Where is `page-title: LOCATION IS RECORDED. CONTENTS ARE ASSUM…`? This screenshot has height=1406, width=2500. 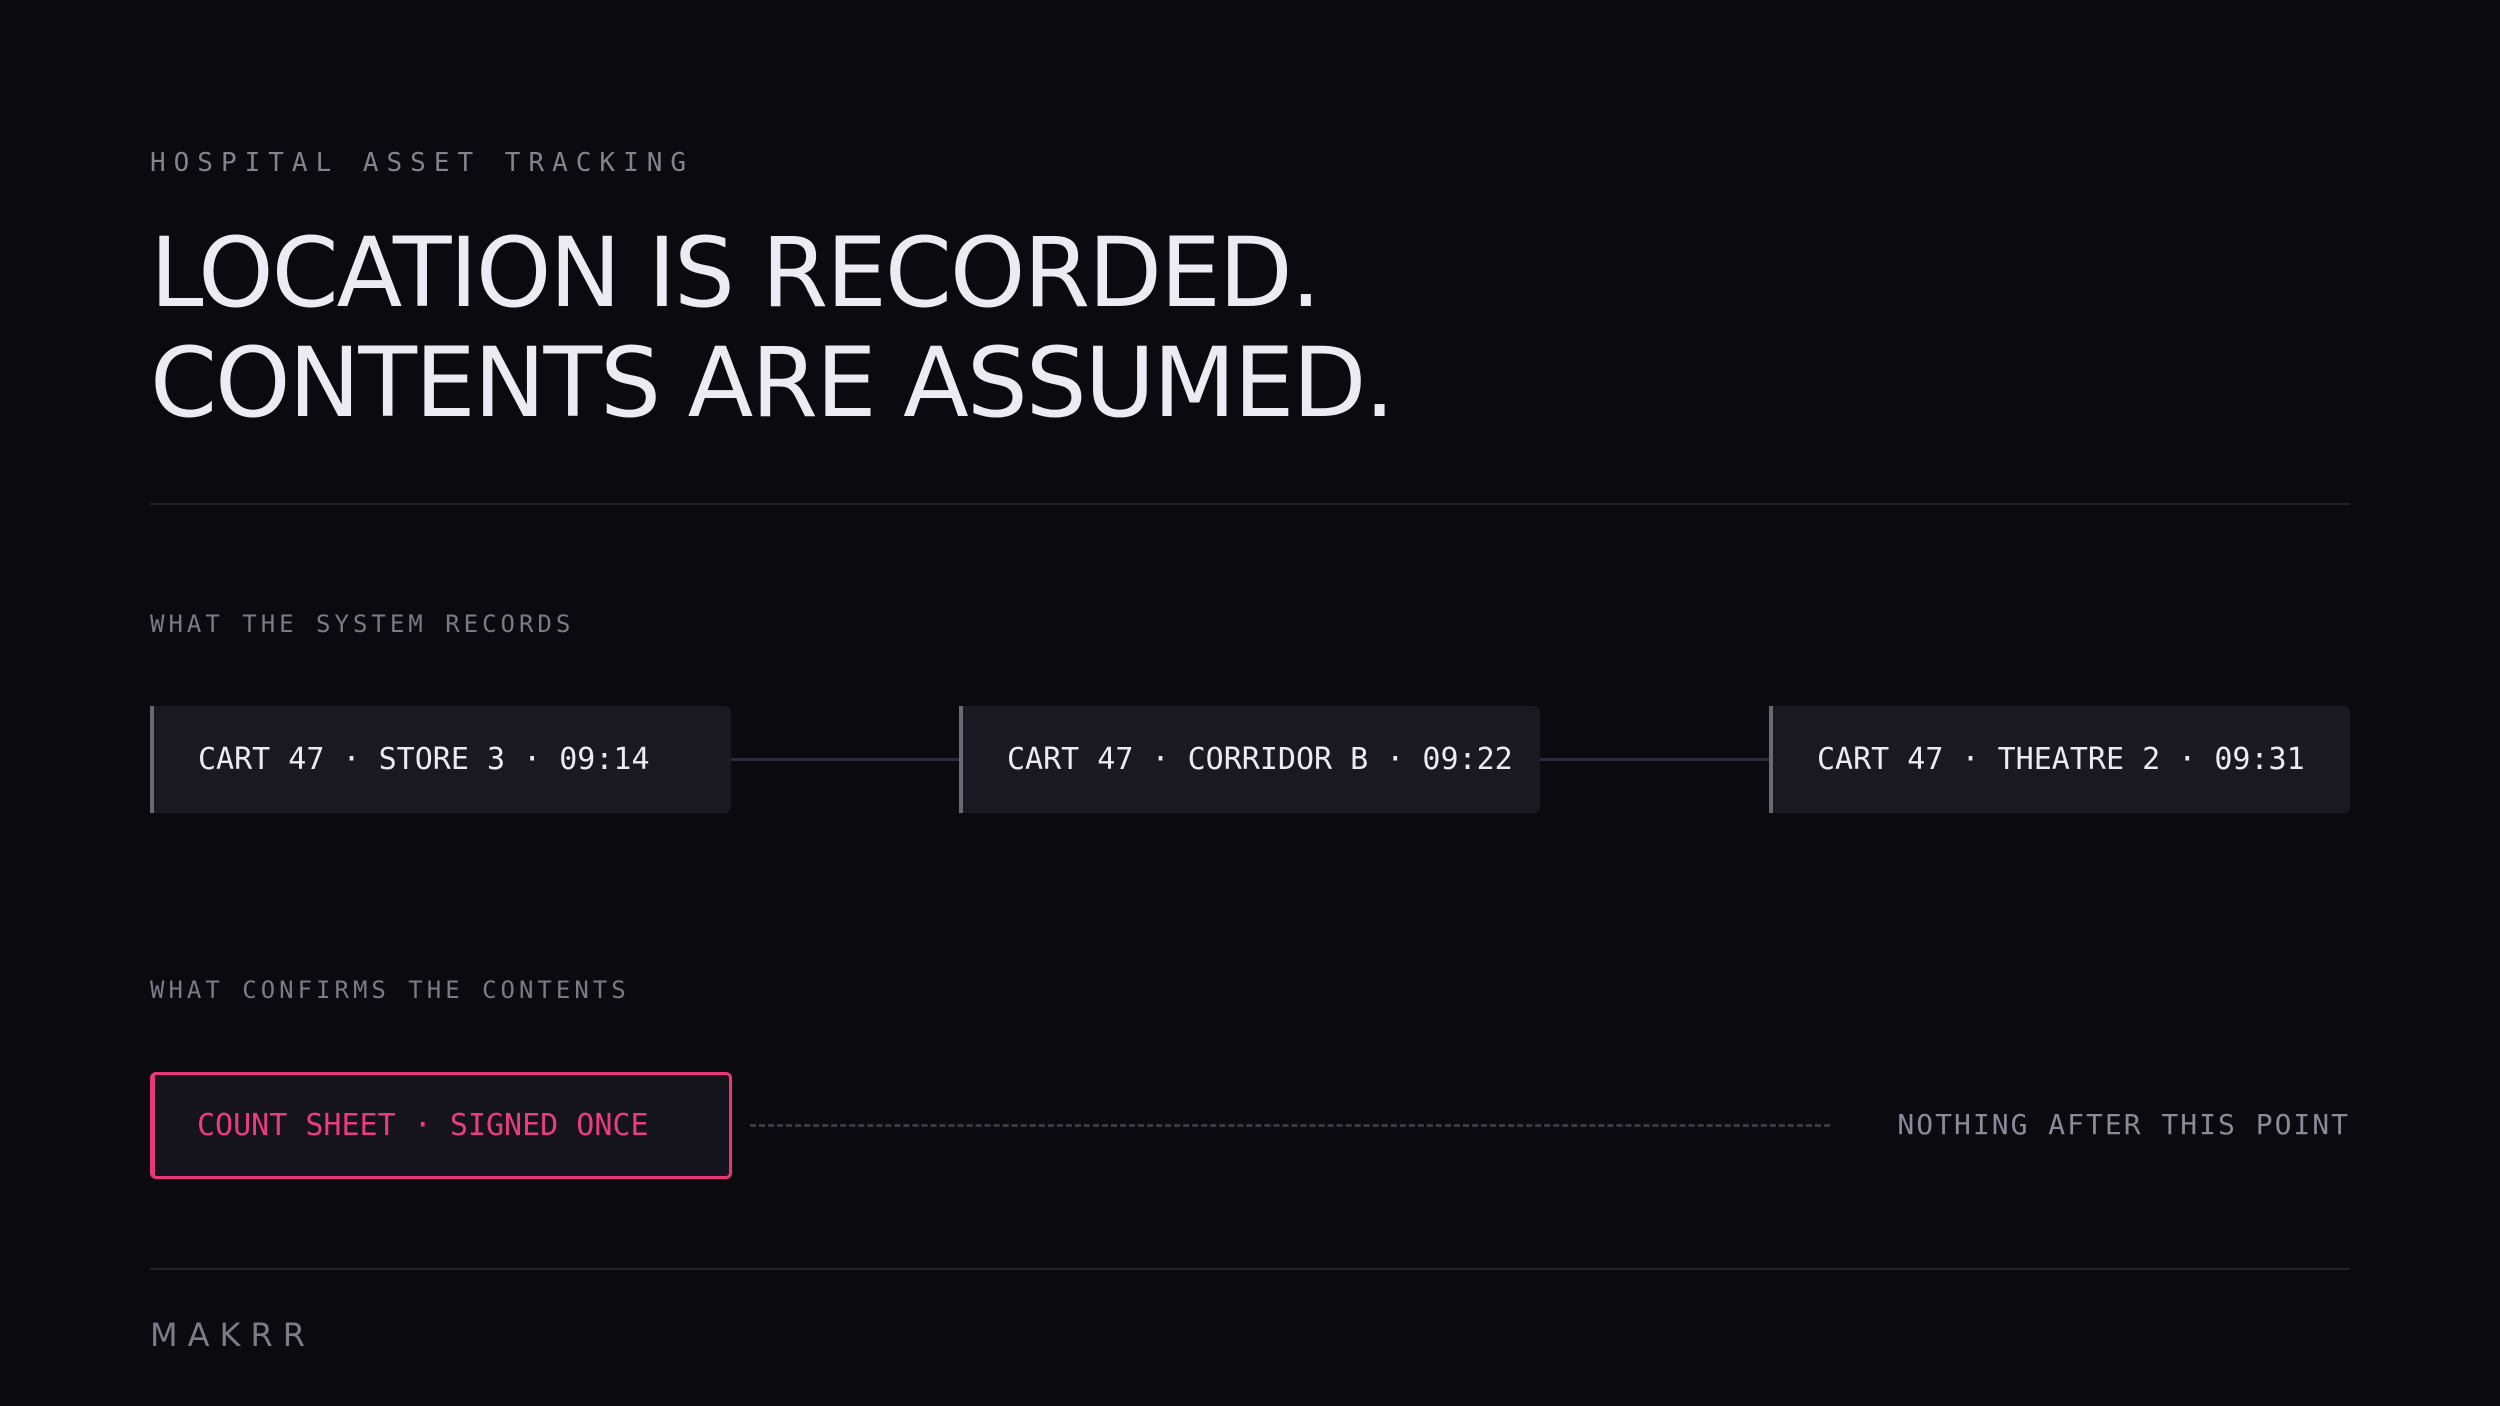 page-title: LOCATION IS RECORDED. CONTENTS ARE ASSUM… is located at coordinates (772, 328).